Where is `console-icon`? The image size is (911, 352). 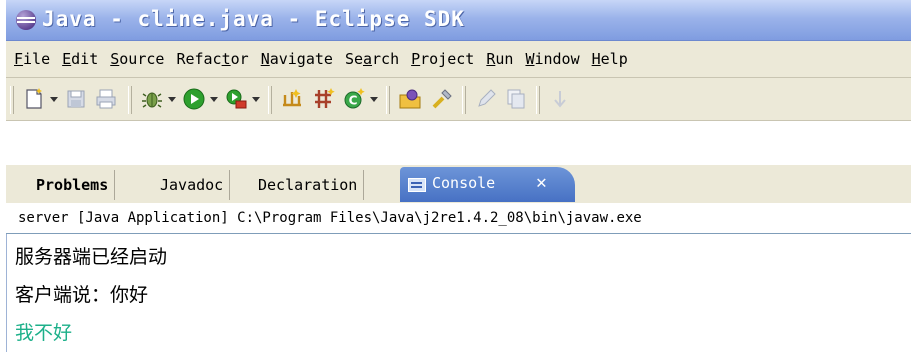 console-icon is located at coordinates (417, 185).